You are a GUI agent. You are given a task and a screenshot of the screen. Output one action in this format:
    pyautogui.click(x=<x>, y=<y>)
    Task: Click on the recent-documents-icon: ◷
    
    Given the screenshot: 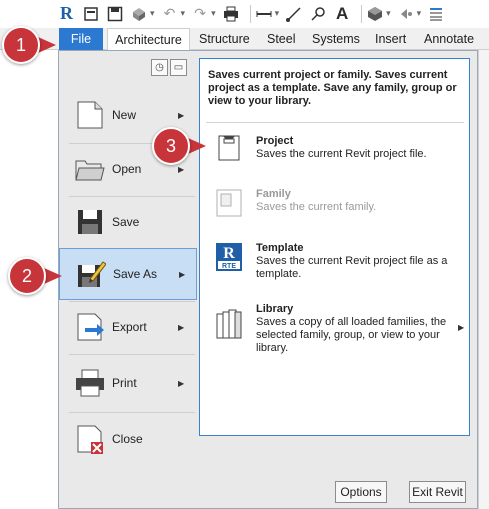 What is the action you would take?
    pyautogui.click(x=159, y=67)
    